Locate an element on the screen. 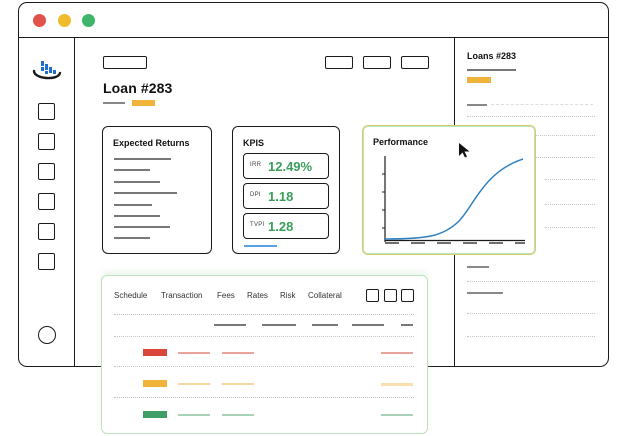 Image resolution: width=628 pixels, height=436 pixels. page-title: Loan #283 is located at coordinates (138, 88).